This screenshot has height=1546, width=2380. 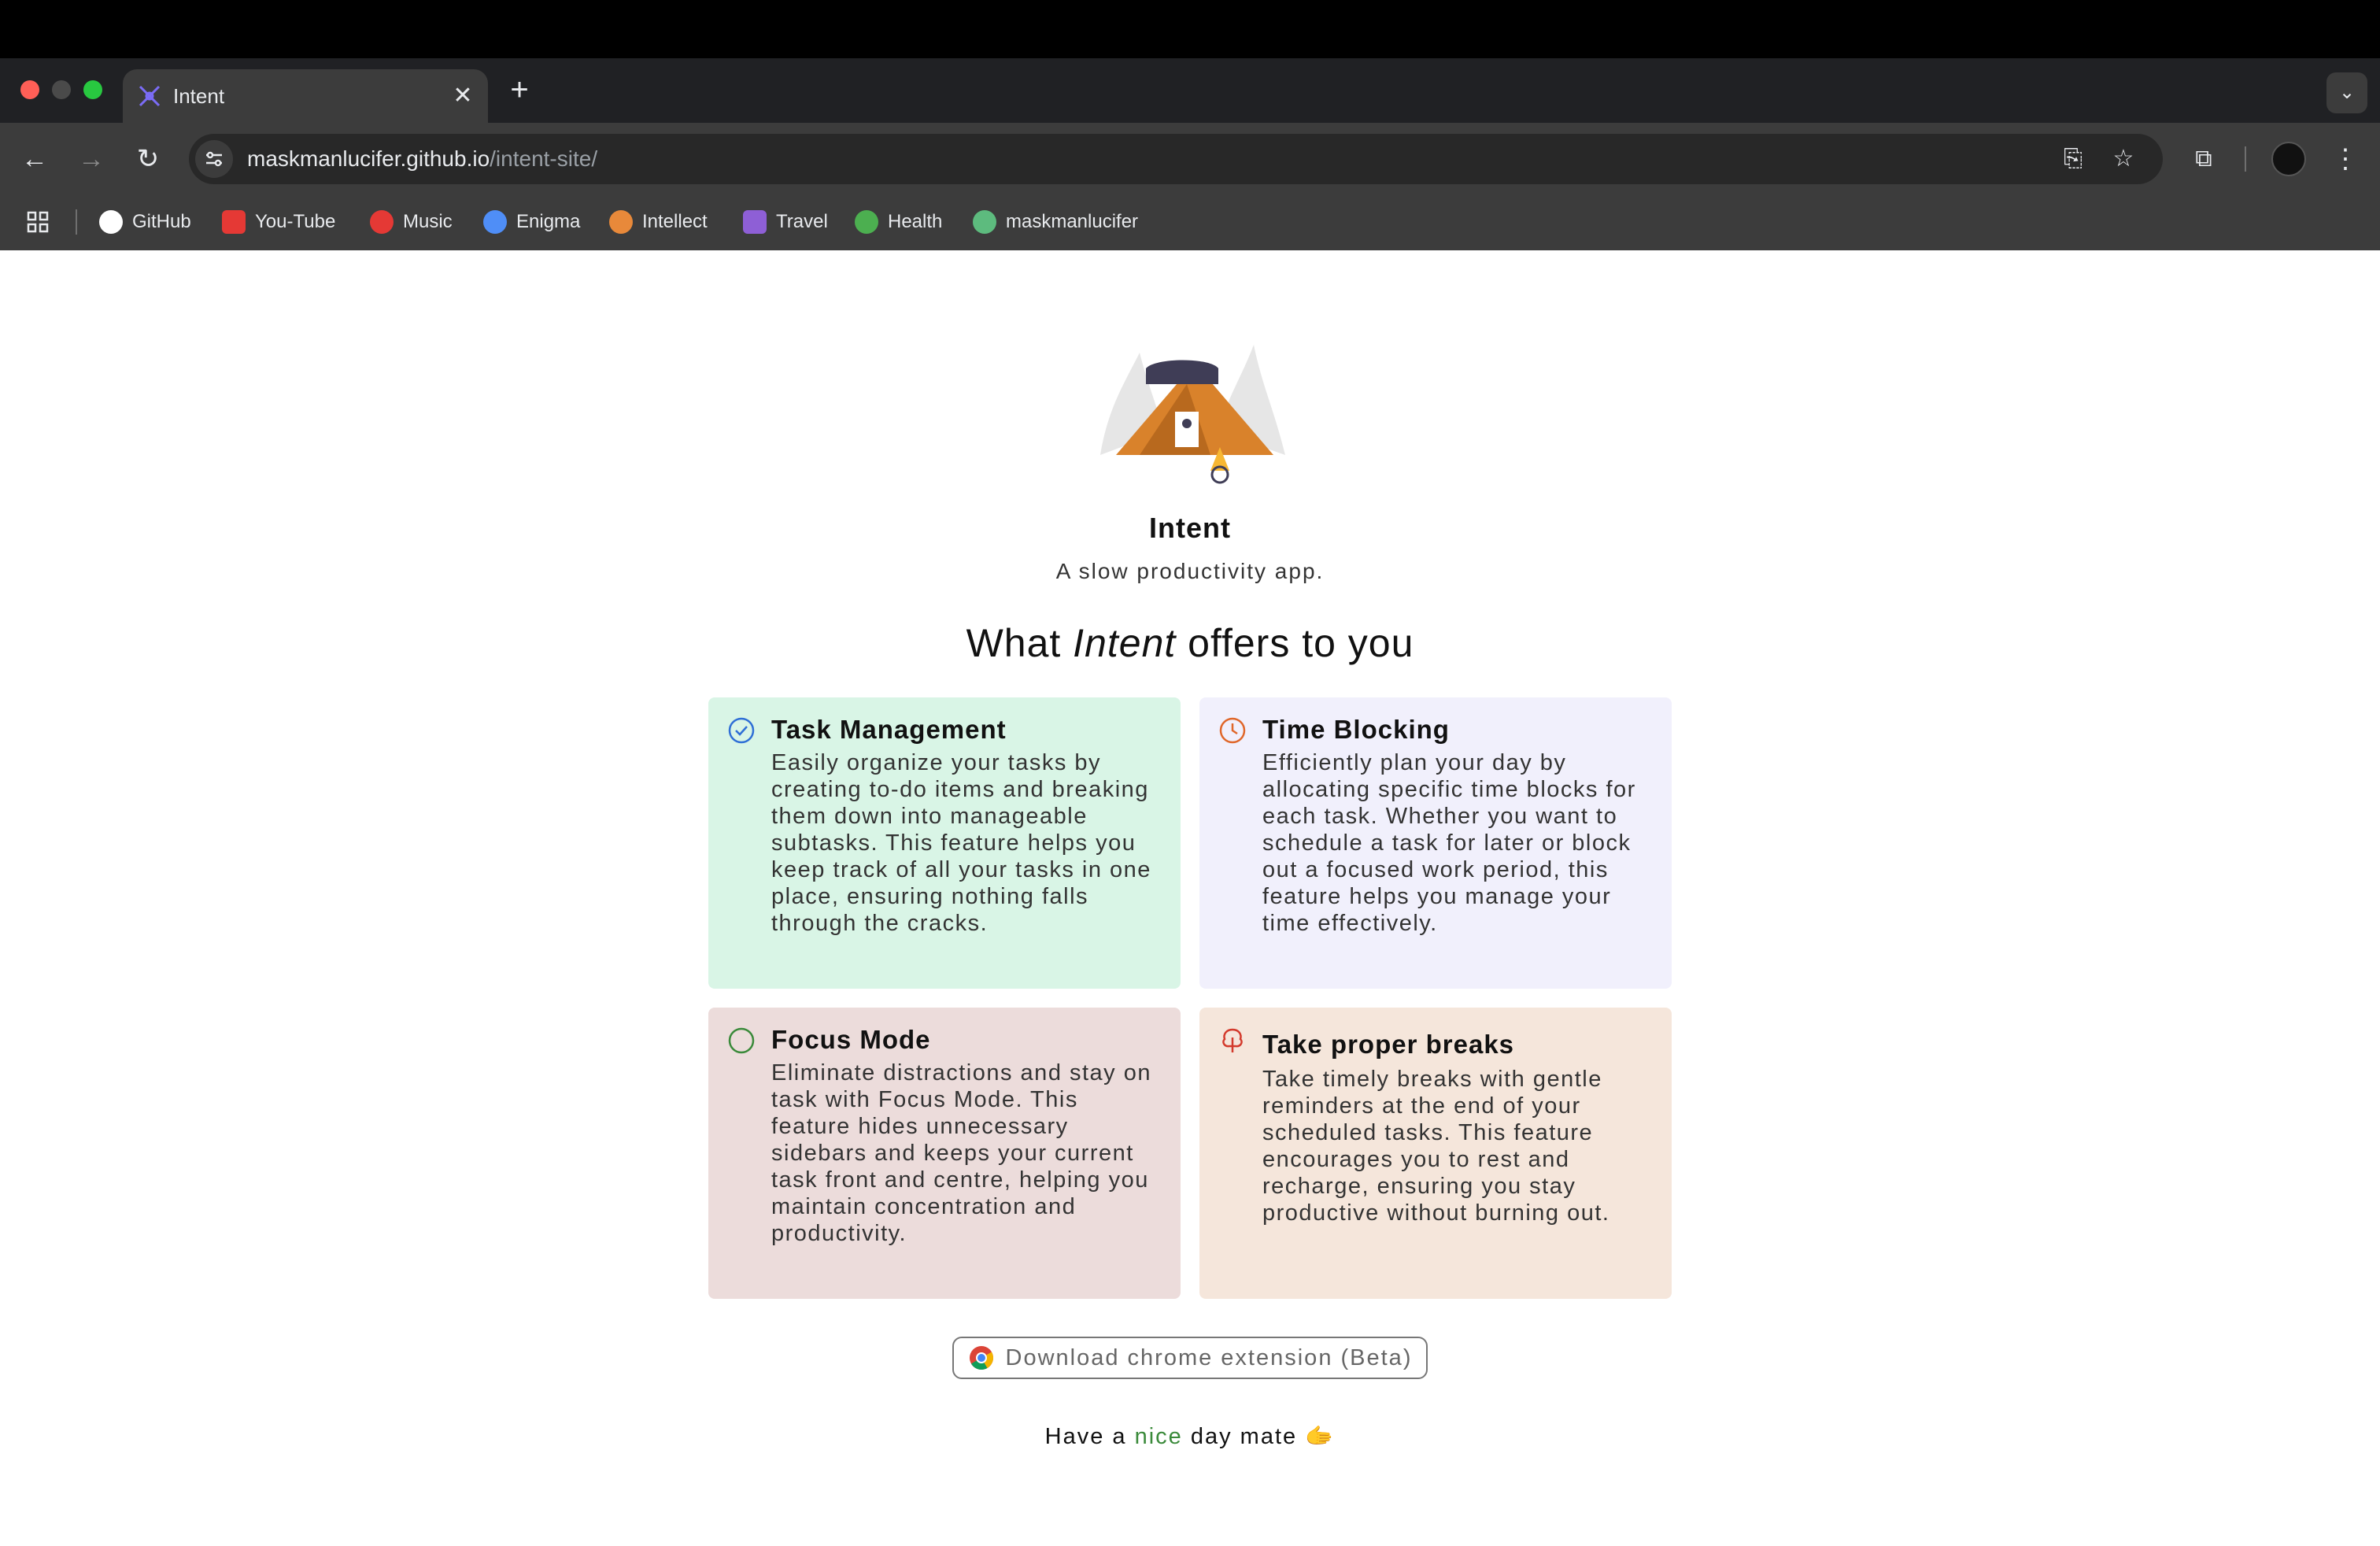 I want to click on bookmark-intellect: Intellect, so click(x=658, y=222).